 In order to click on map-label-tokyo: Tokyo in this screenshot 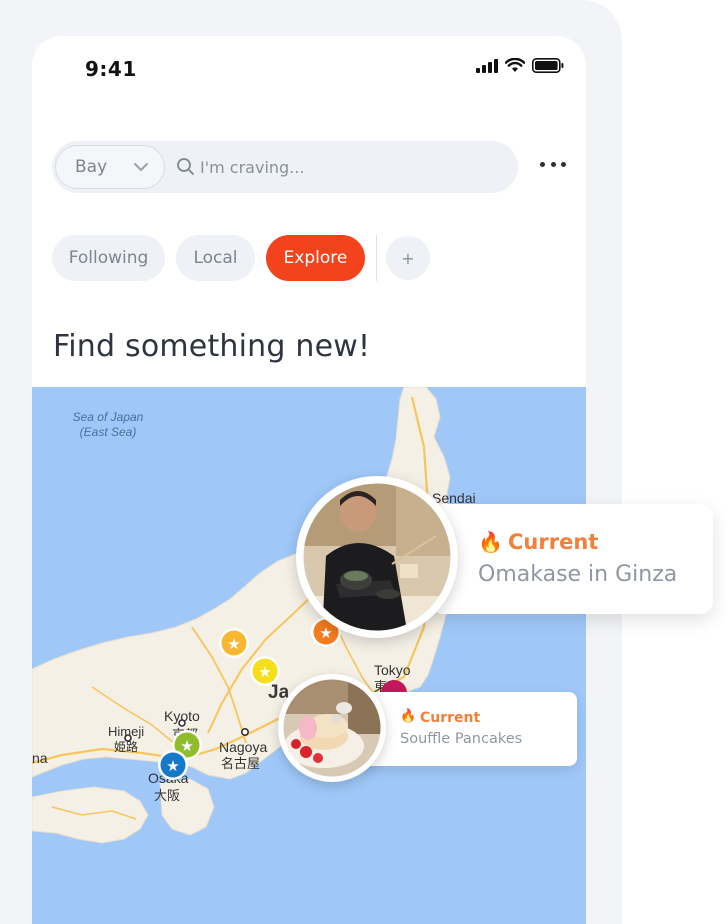, I will do `click(392, 670)`.